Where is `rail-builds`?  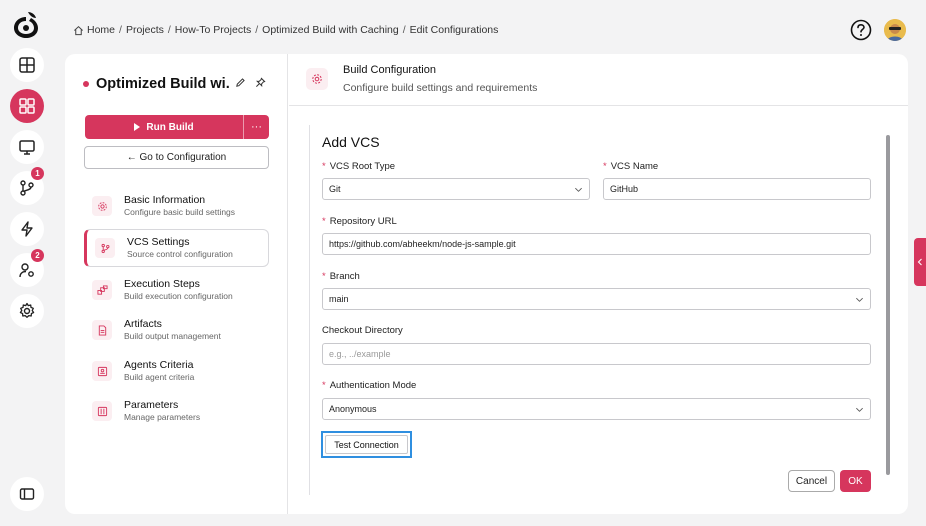 rail-builds is located at coordinates (27, 229).